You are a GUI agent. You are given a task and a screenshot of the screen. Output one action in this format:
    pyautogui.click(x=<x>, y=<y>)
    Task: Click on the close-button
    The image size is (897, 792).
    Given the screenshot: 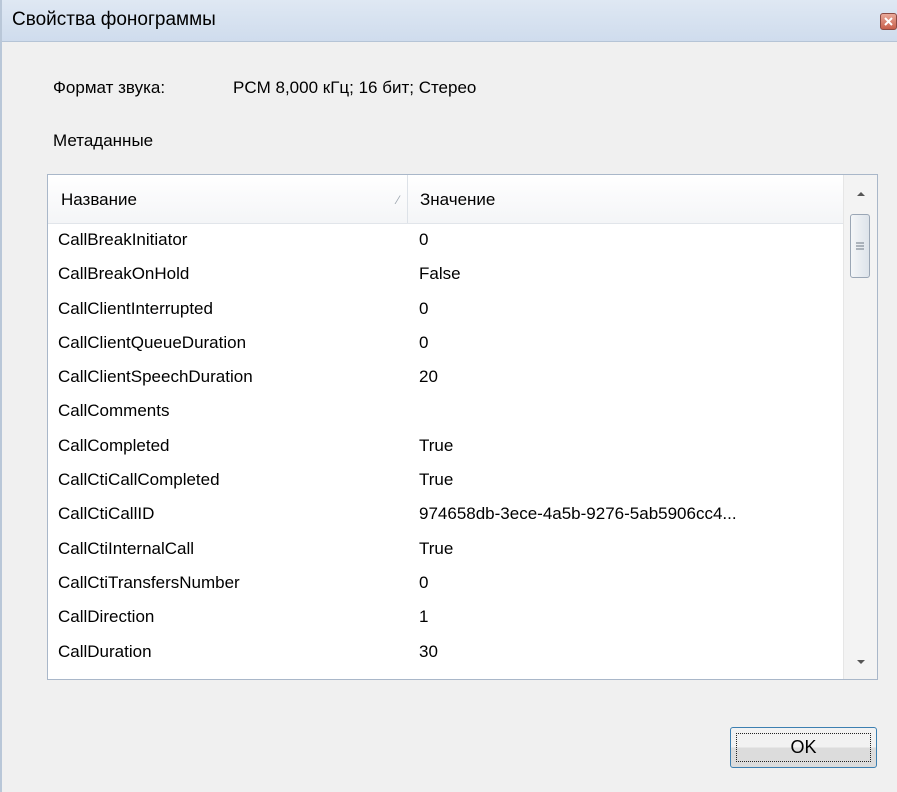 What is the action you would take?
    pyautogui.click(x=888, y=21)
    